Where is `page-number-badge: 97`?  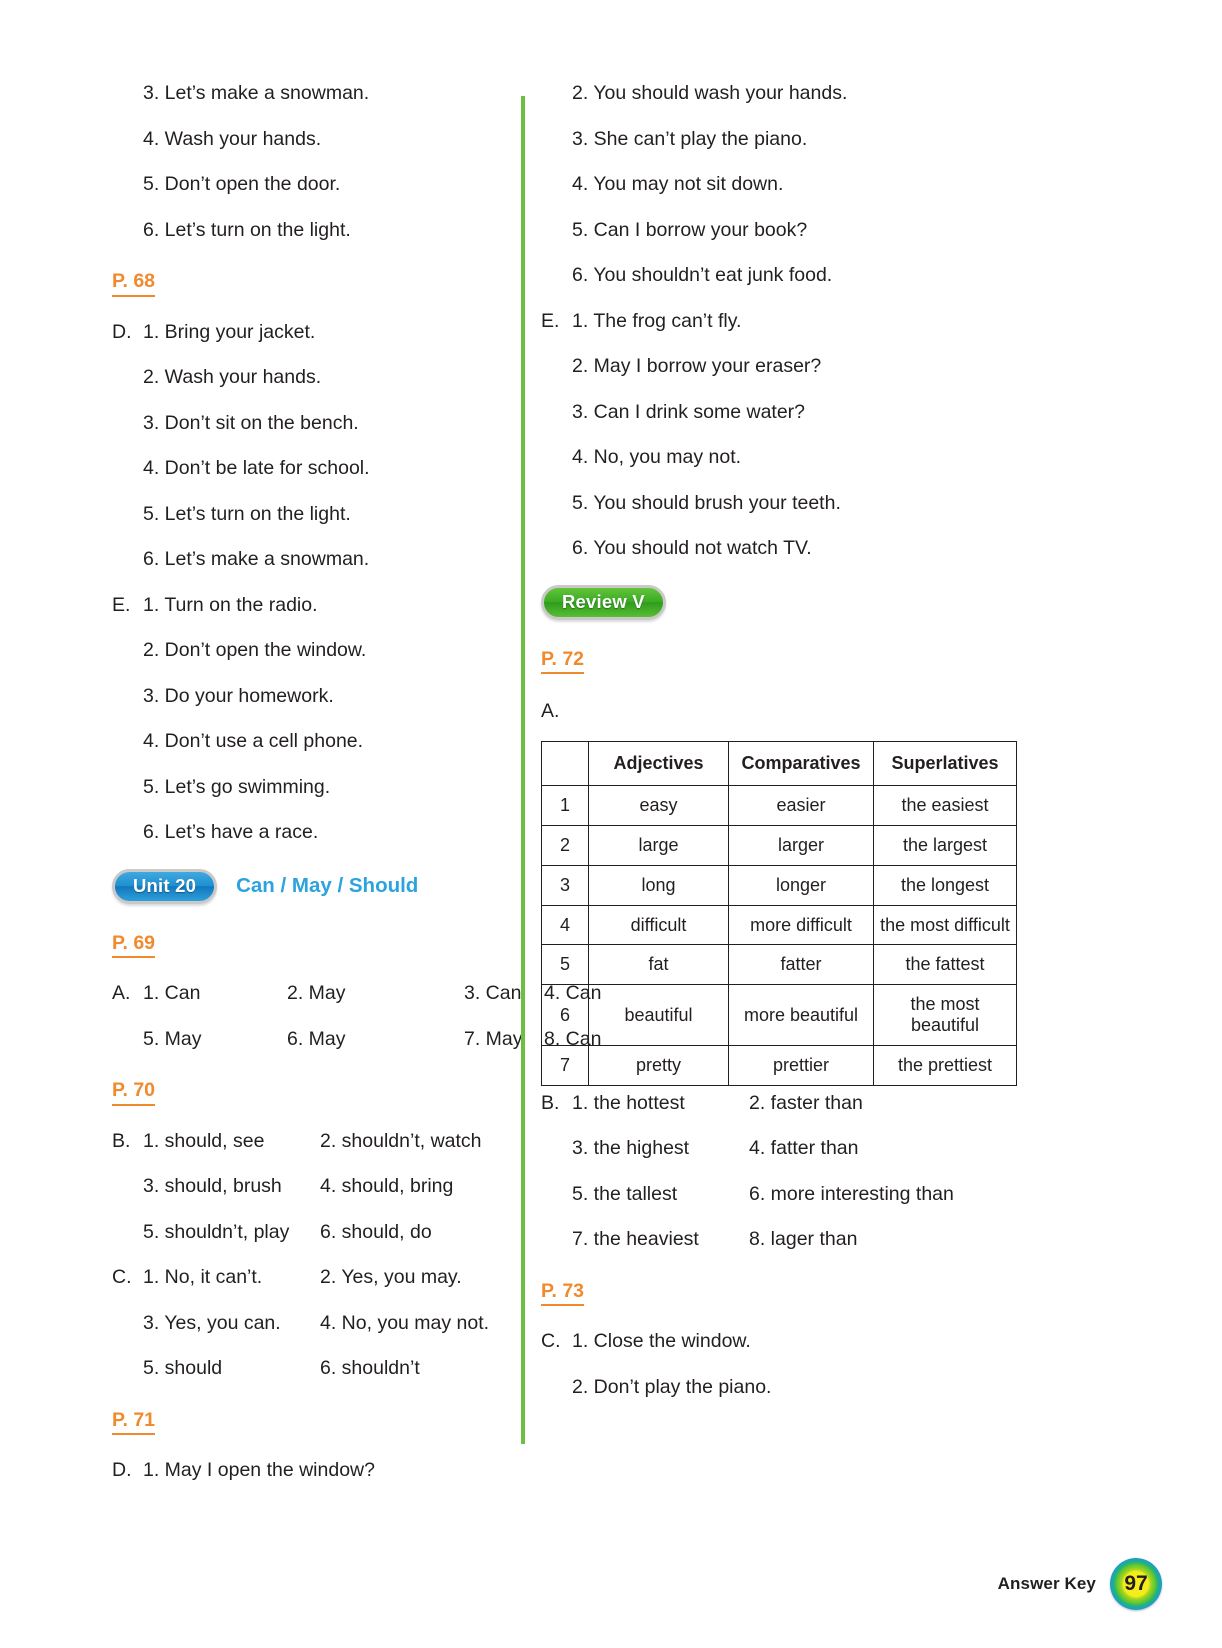 page-number-badge: 97 is located at coordinates (1136, 1584).